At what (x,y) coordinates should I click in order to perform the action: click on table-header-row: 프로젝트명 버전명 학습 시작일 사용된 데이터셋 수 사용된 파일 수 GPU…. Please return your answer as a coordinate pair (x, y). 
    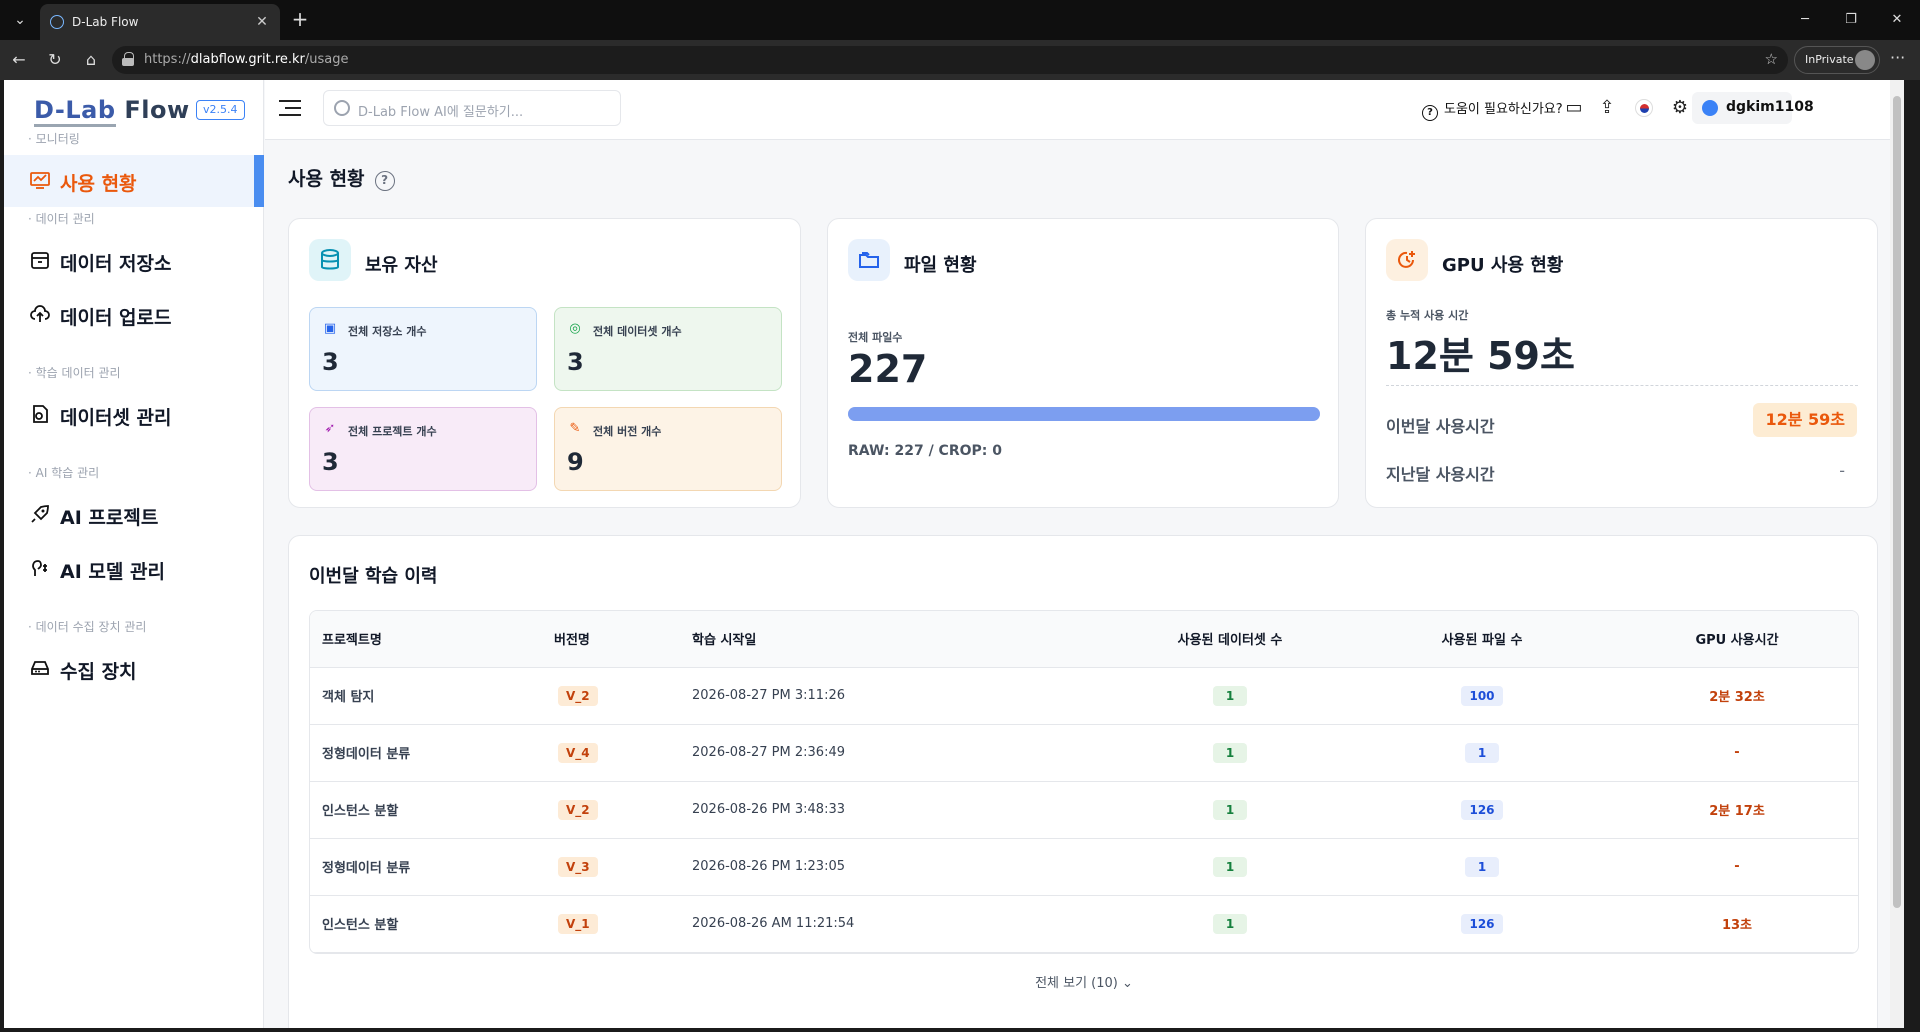
    Looking at the image, I should click on (1084, 639).